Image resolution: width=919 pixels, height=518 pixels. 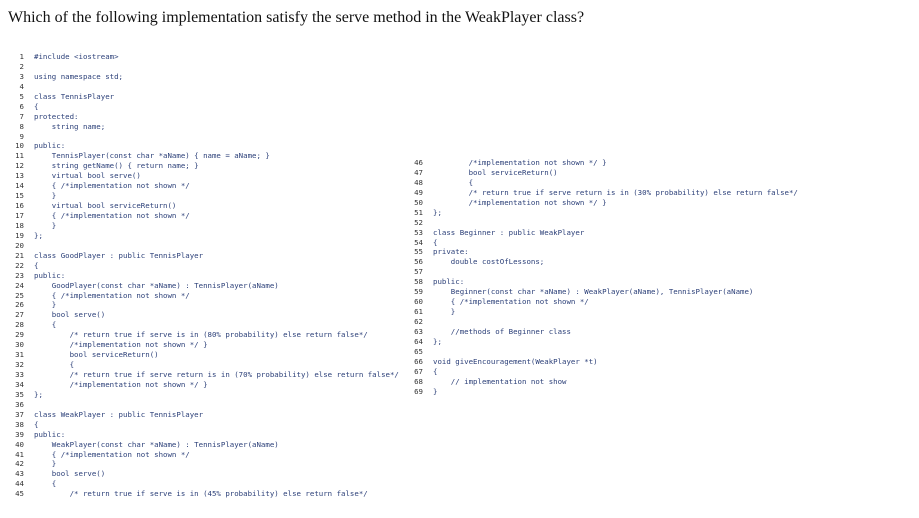 What do you see at coordinates (19, 295) in the screenshot?
I see `line-number: 25` at bounding box center [19, 295].